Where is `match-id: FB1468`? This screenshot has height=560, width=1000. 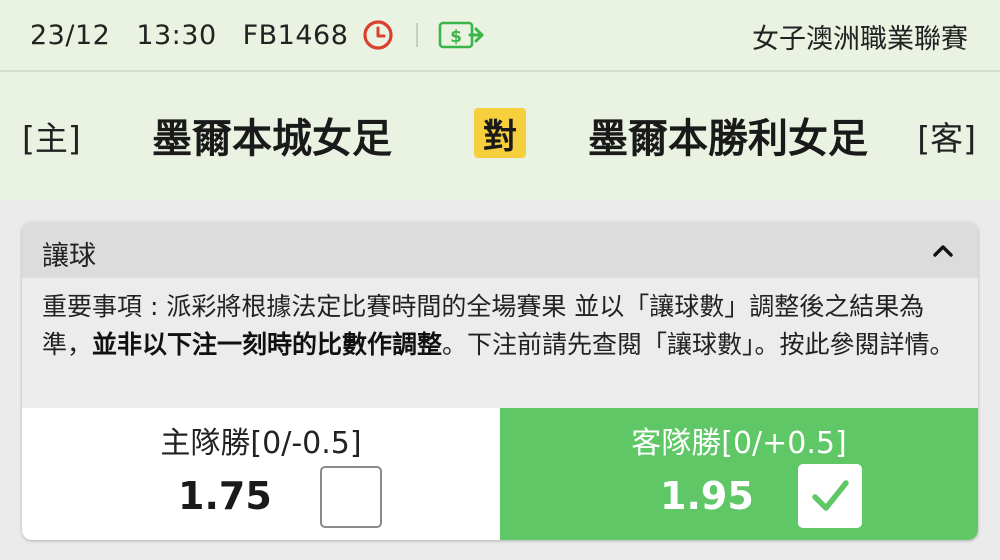
match-id: FB1468 is located at coordinates (295, 35).